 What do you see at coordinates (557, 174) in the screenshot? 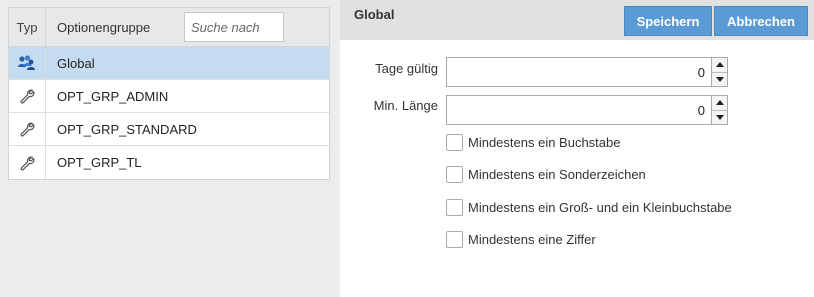
I see `checkbox-label: Mindestens ein Sonderzeichen` at bounding box center [557, 174].